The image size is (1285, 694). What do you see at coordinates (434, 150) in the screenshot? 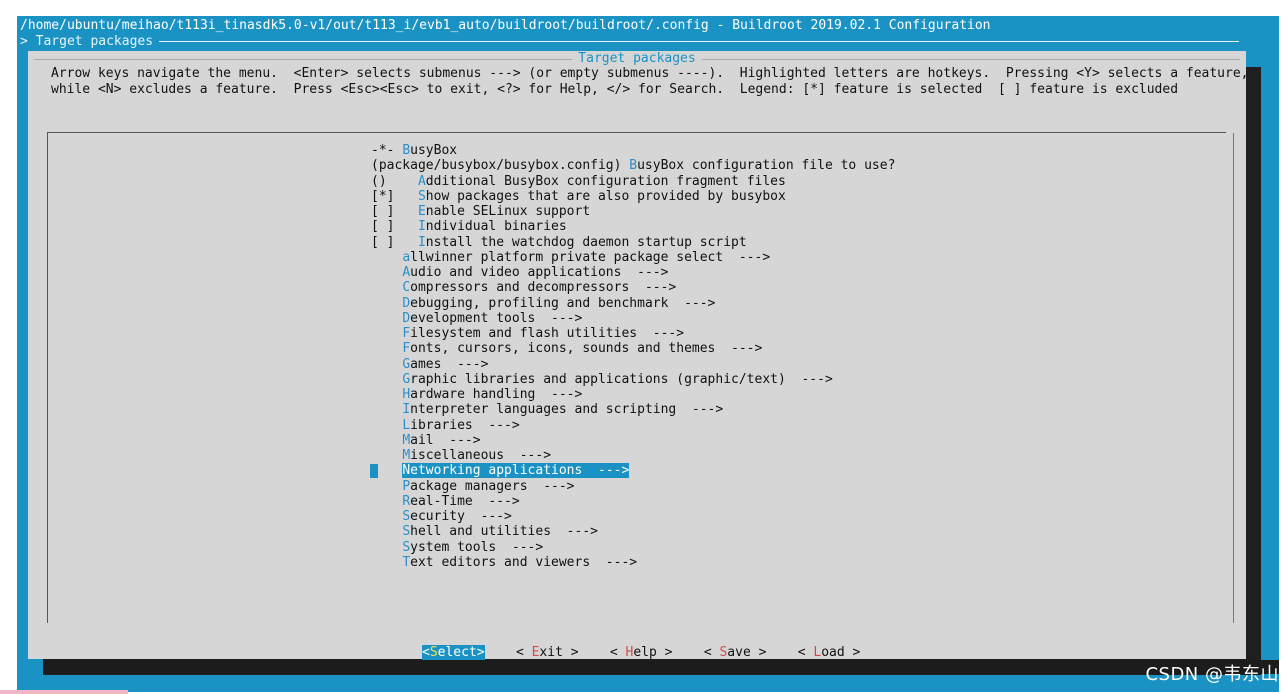
I see `menu-item-text: usyBox` at bounding box center [434, 150].